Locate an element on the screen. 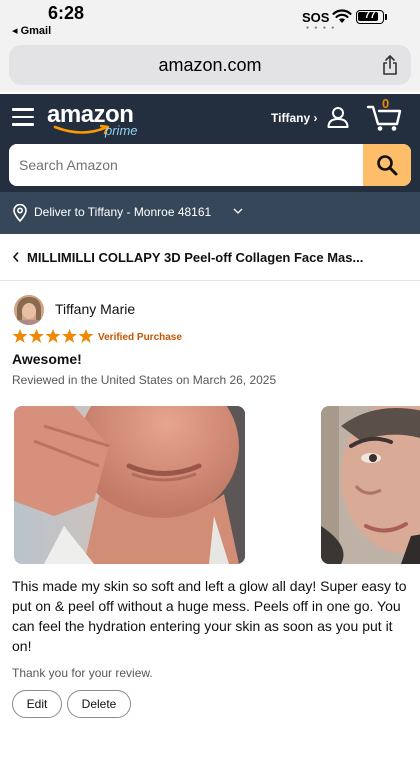 The width and height of the screenshot is (420, 762). signal-dots-icon: ● ● ● ● is located at coordinates (321, 28).